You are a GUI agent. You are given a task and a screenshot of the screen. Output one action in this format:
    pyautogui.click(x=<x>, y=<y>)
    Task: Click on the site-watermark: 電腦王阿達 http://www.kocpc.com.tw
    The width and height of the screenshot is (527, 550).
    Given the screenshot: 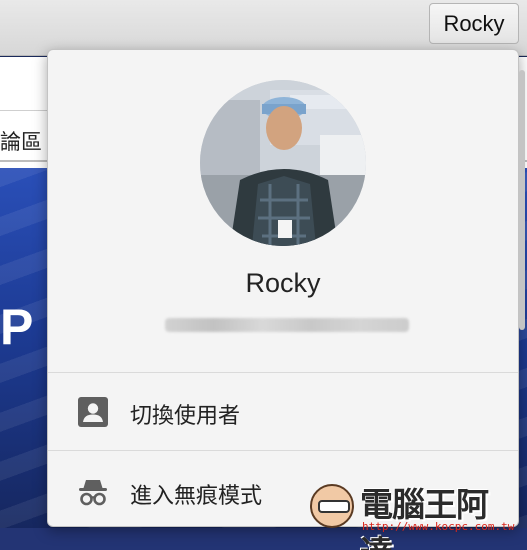 What is the action you would take?
    pyautogui.click(x=411, y=514)
    